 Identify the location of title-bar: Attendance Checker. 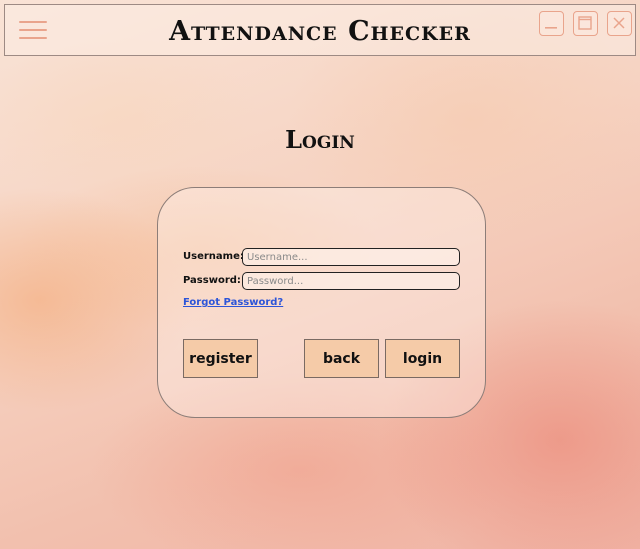
(320, 30).